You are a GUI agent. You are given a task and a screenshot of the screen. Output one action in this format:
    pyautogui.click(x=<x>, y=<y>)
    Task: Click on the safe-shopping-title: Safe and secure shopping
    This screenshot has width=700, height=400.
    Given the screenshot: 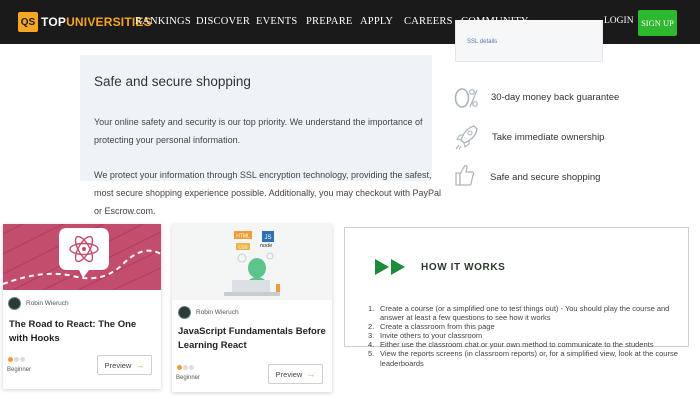 What is the action you would take?
    pyautogui.click(x=172, y=81)
    